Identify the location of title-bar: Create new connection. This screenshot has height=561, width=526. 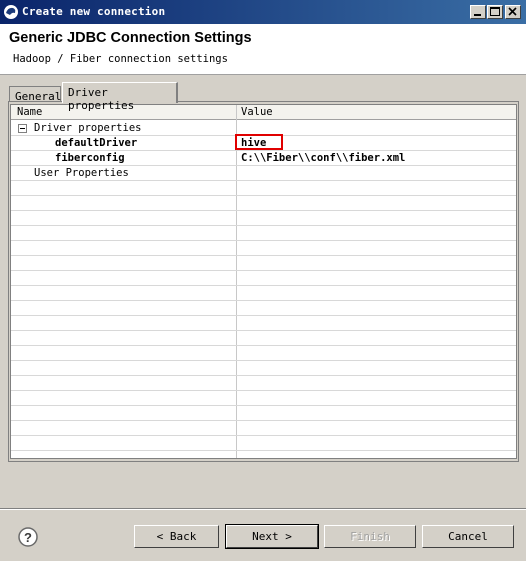
(263, 12).